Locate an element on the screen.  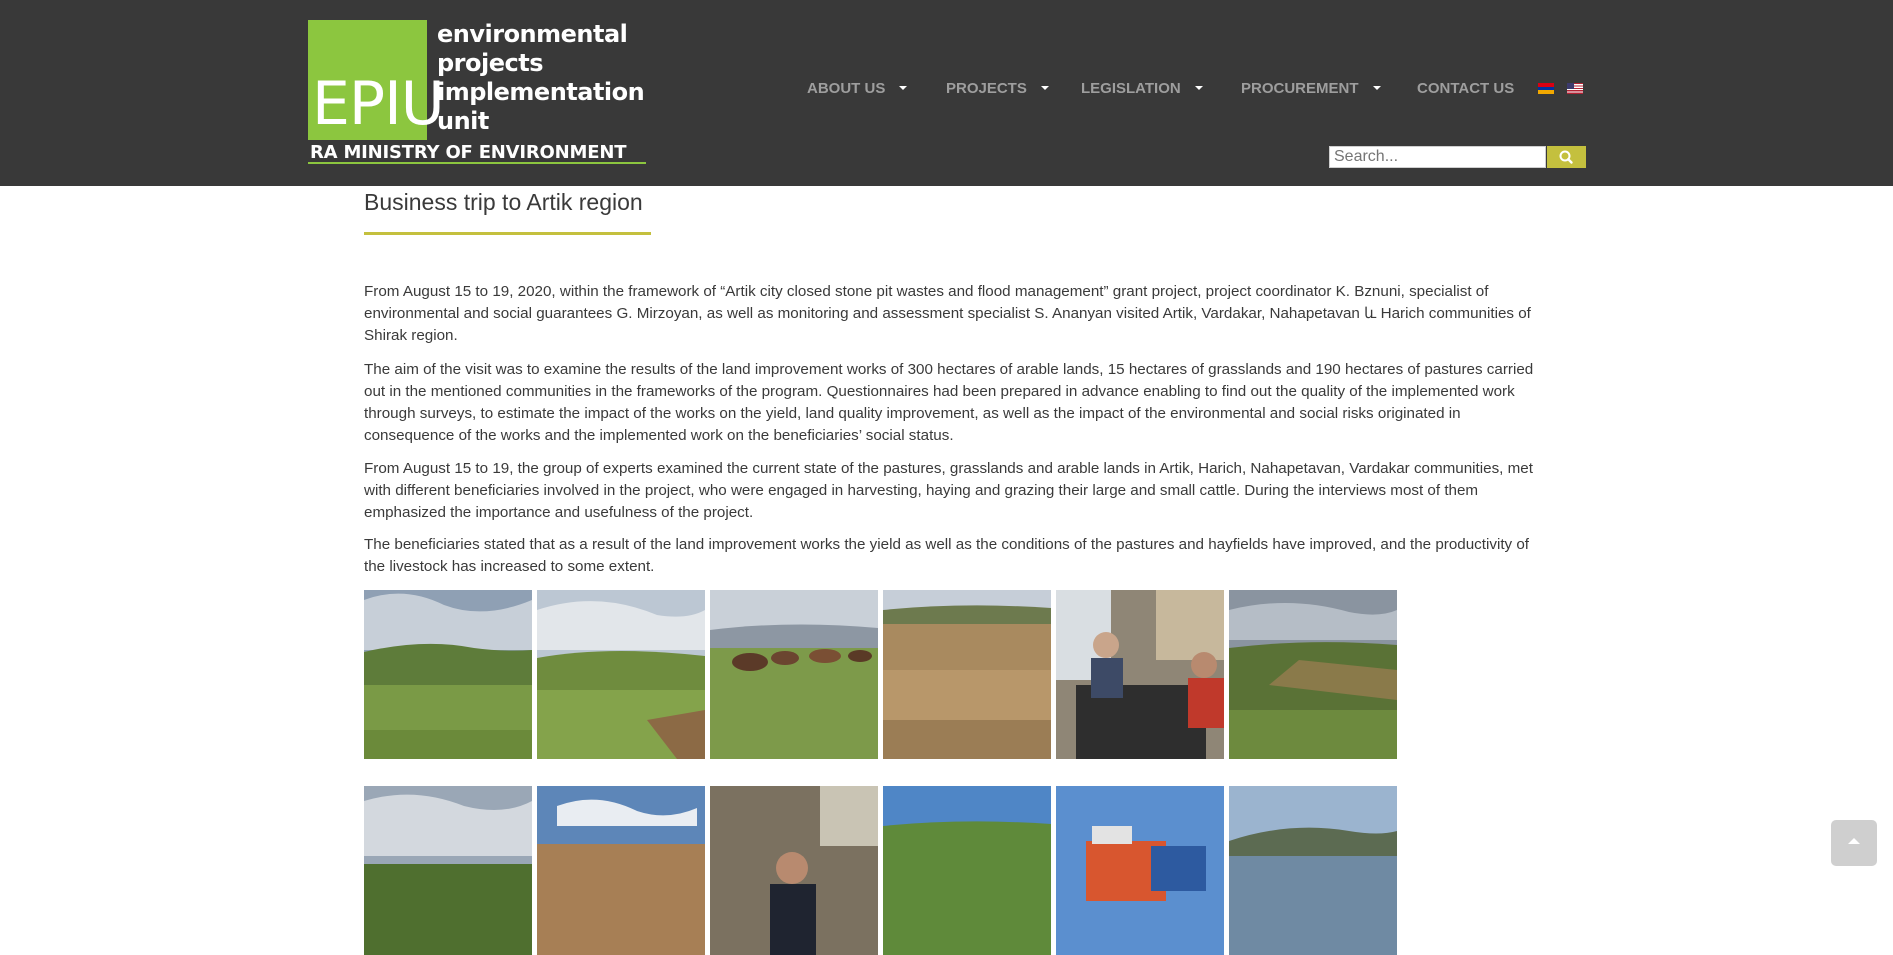
logo-line: unit is located at coordinates (463, 121).